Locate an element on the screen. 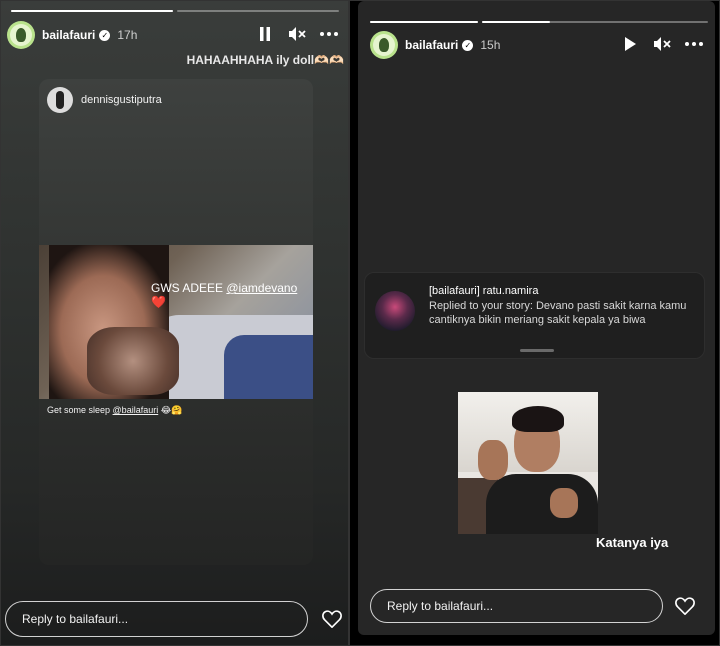  story-timestamp: 15h is located at coordinates (490, 45).